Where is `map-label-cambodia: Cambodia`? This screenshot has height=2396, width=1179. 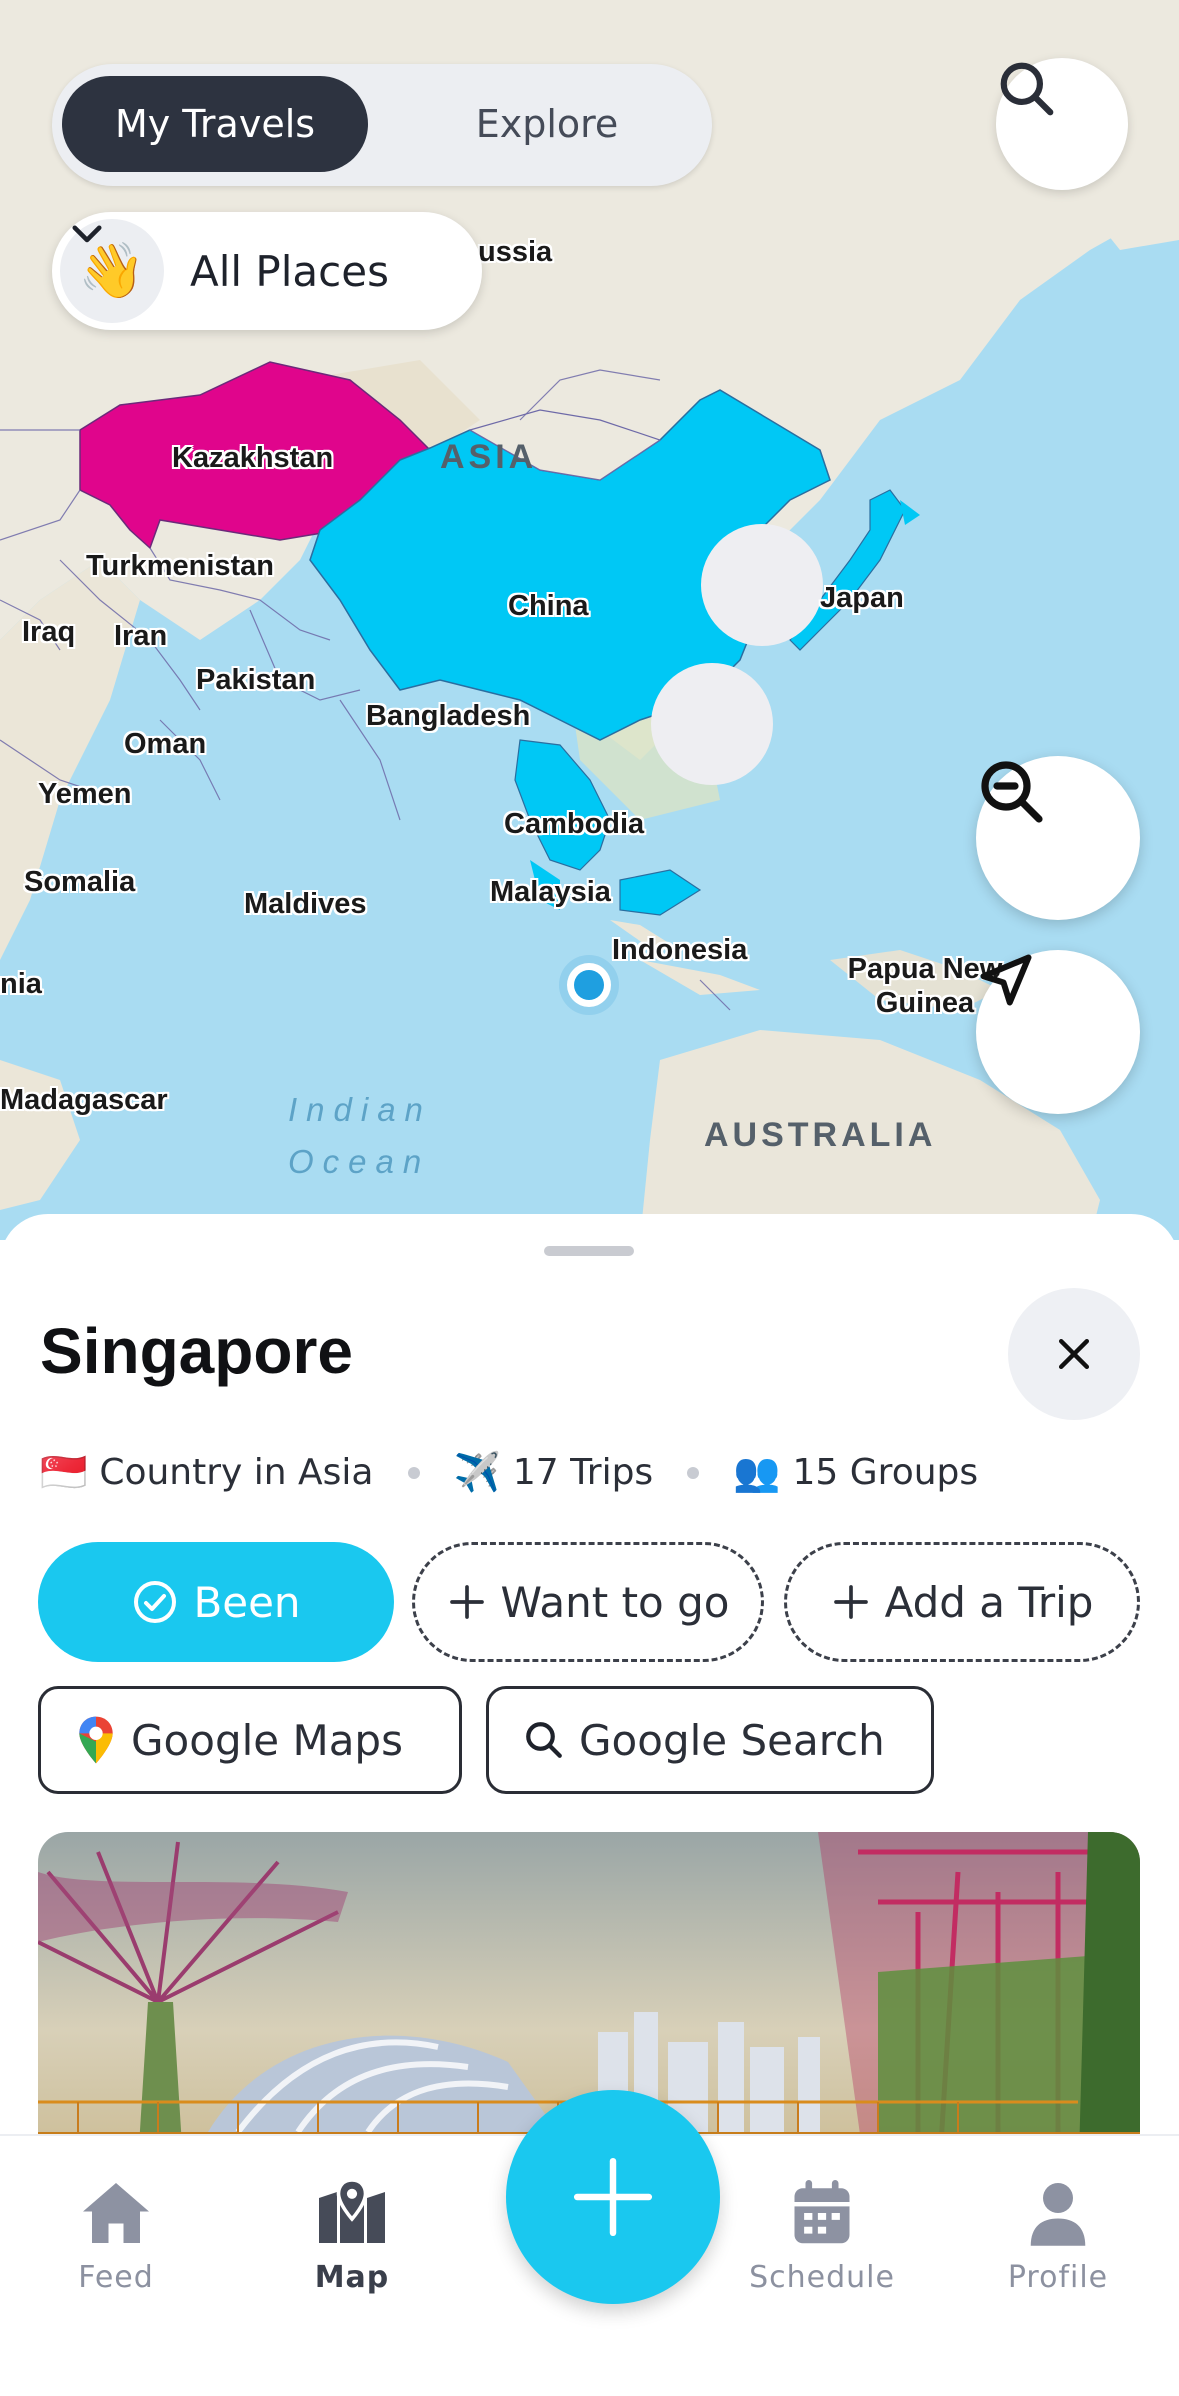 map-label-cambodia: Cambodia is located at coordinates (574, 824).